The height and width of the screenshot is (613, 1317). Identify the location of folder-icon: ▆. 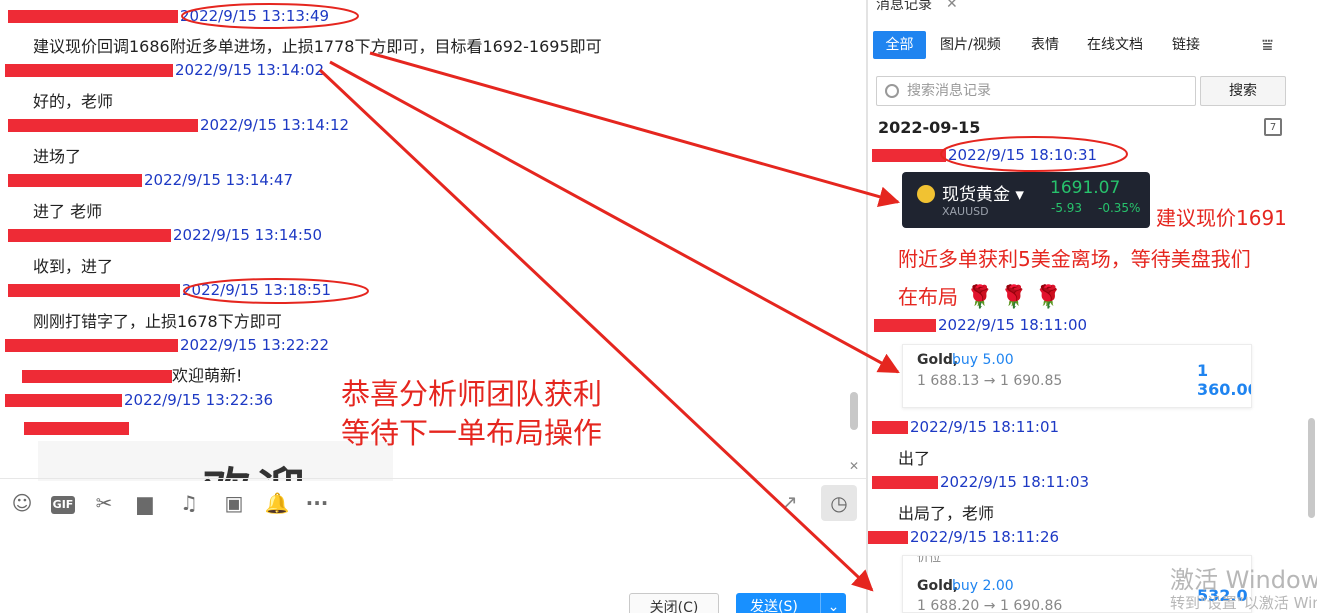
(145, 503).